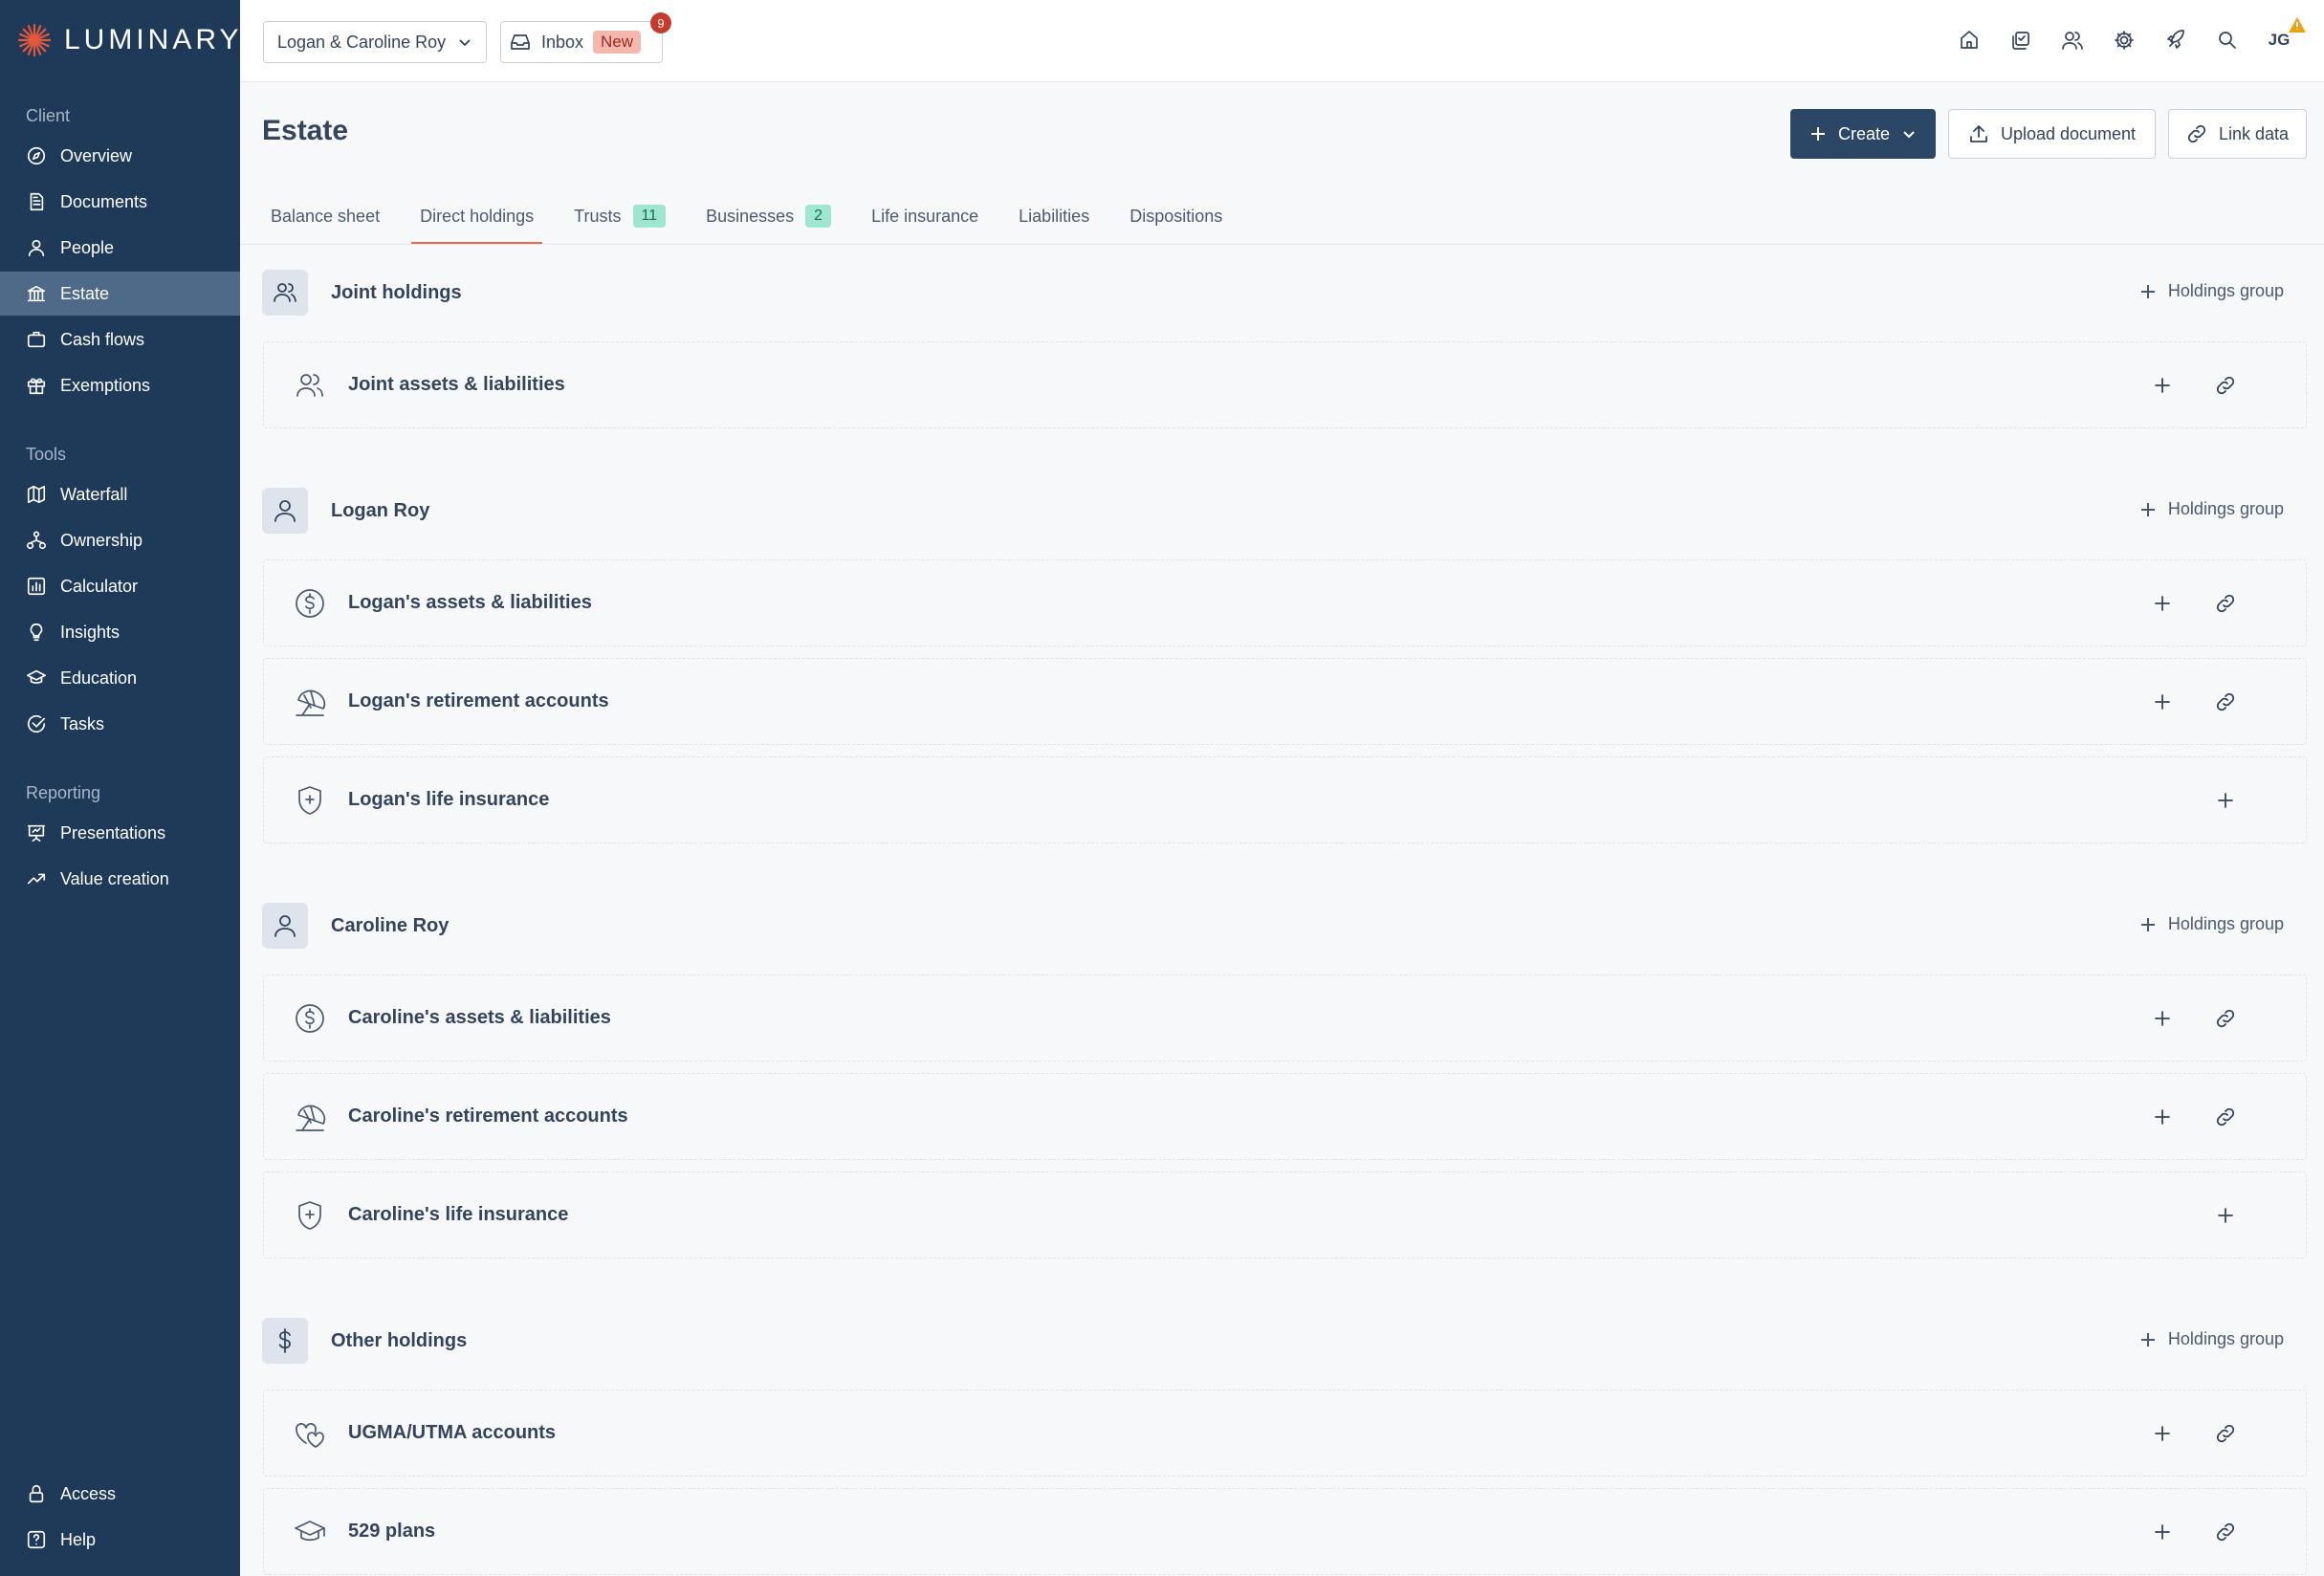 The height and width of the screenshot is (1576, 2324). I want to click on holding-card: 529 plans, so click(1285, 1531).